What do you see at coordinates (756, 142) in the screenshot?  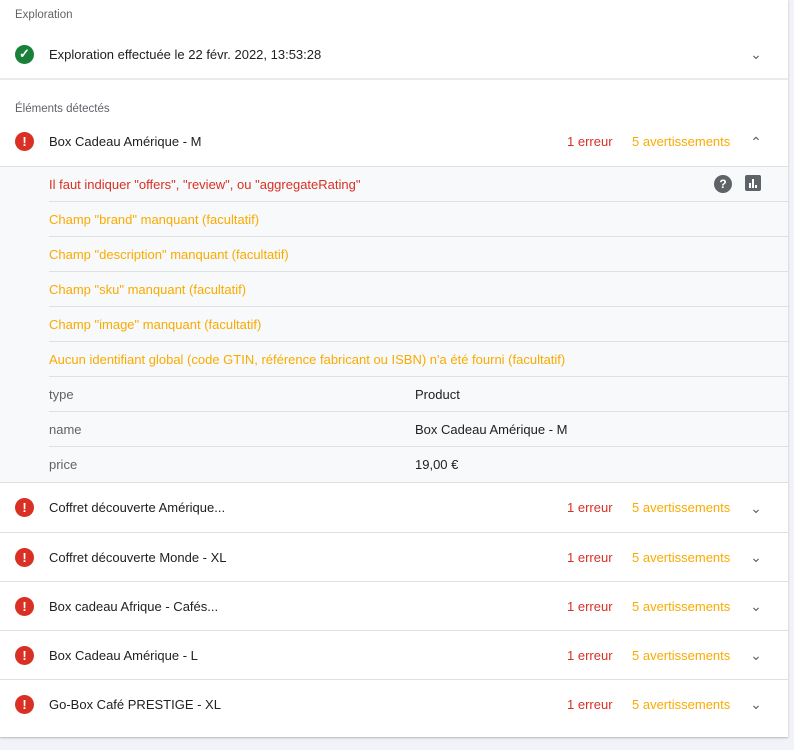 I see `chevron-up-icon: ⌃` at bounding box center [756, 142].